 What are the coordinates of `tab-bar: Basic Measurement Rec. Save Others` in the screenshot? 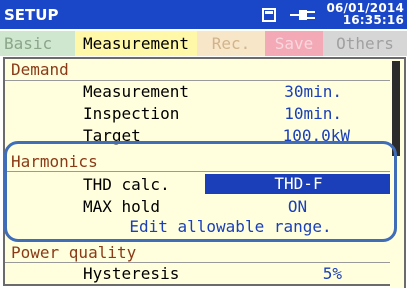 It's located at (203, 43).